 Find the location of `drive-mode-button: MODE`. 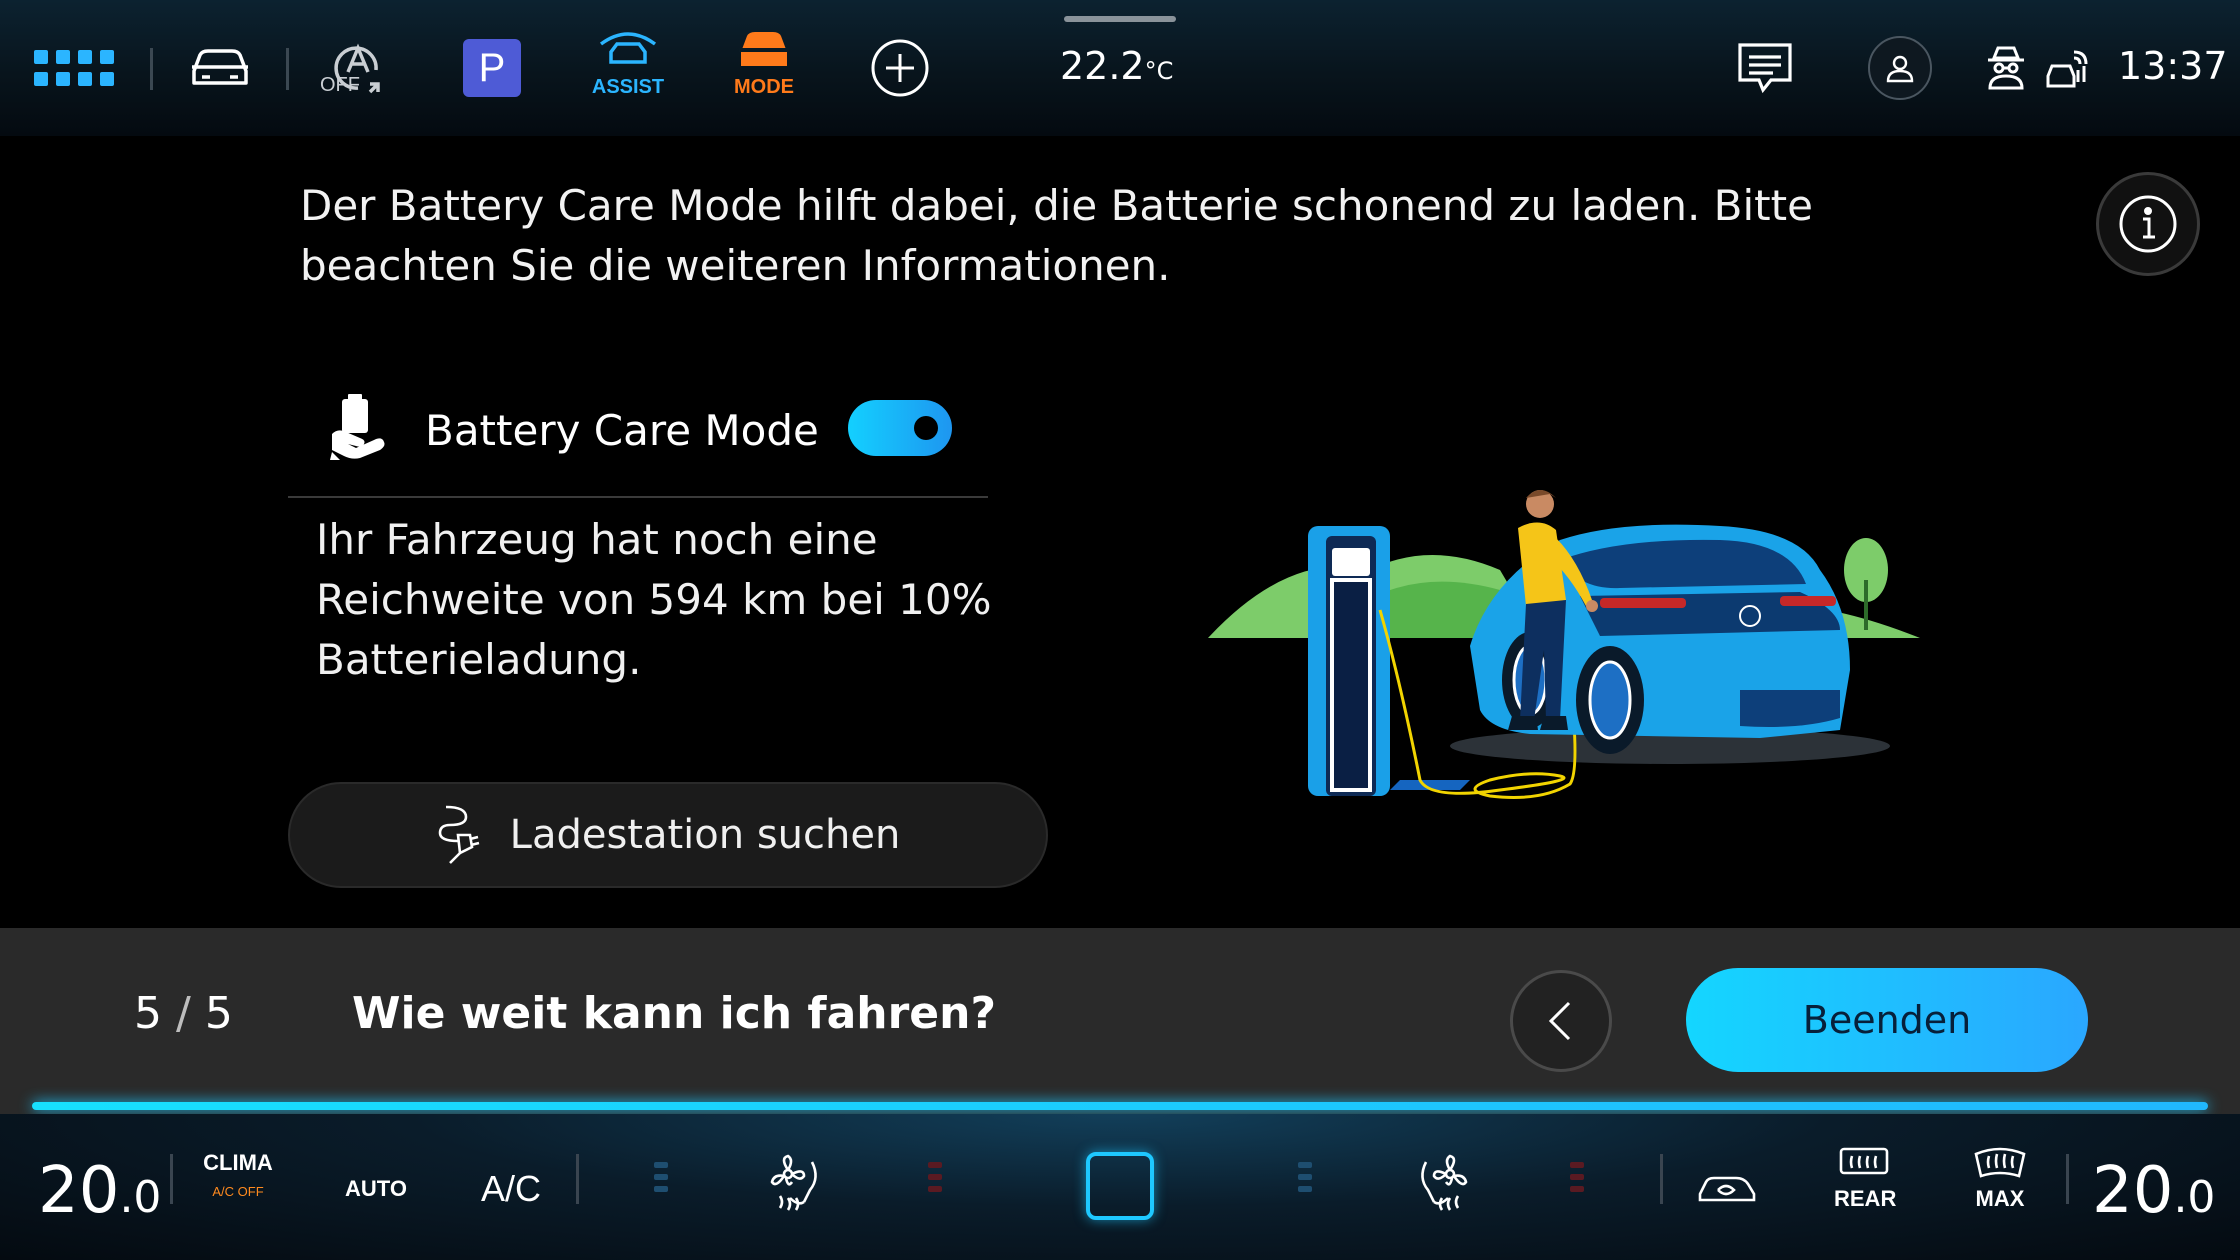

drive-mode-button: MODE is located at coordinates (764, 68).